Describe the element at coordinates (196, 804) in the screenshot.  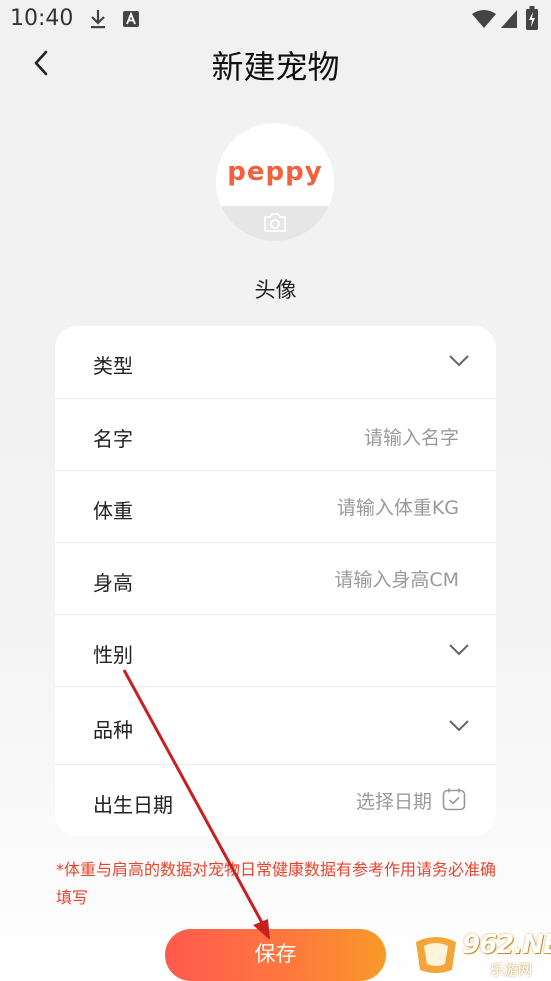
I see `annotation-arrow` at that location.